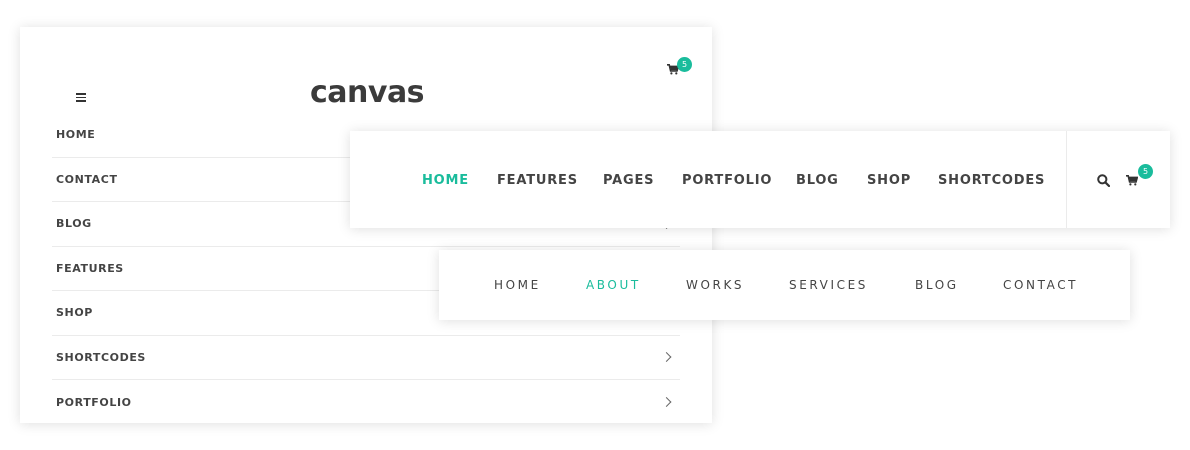 This screenshot has height=450, width=1190. Describe the element at coordinates (537, 180) in the screenshot. I see `nav-link-features: FEATURES` at that location.